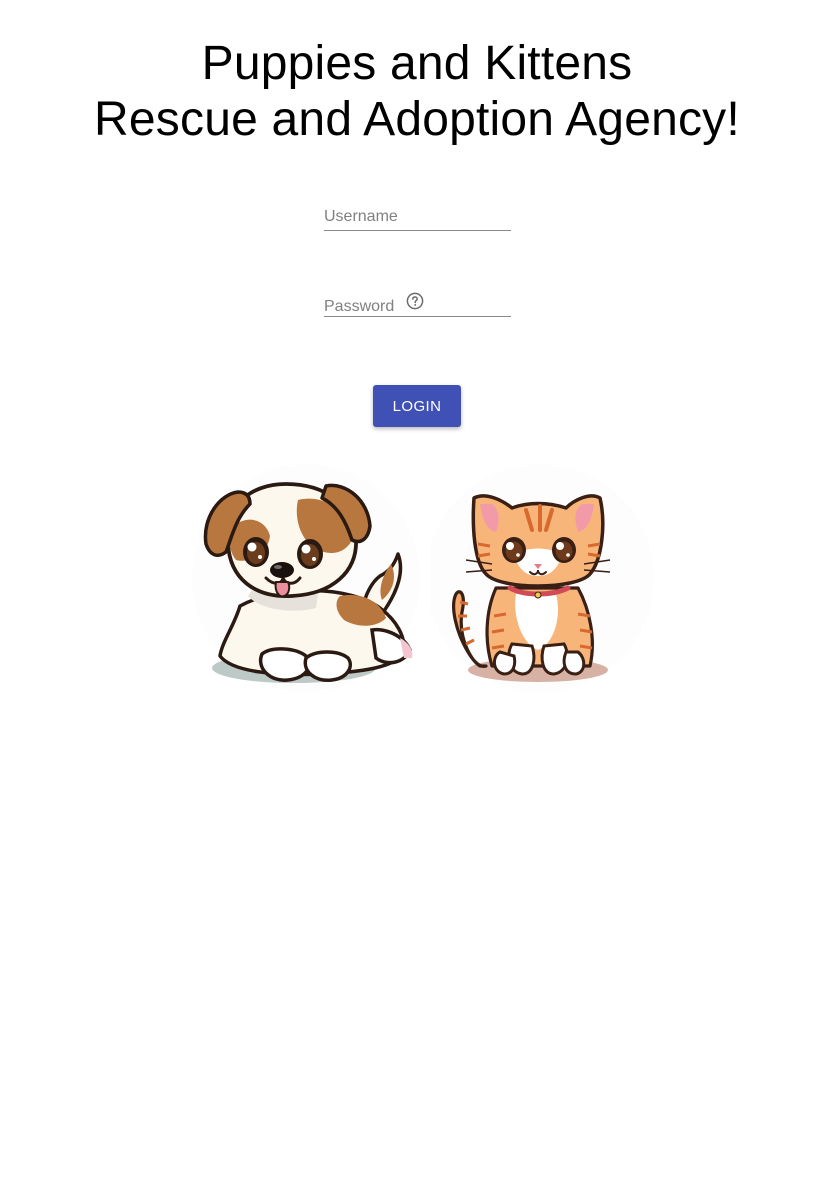  What do you see at coordinates (404, 217) in the screenshot?
I see `username-input` at bounding box center [404, 217].